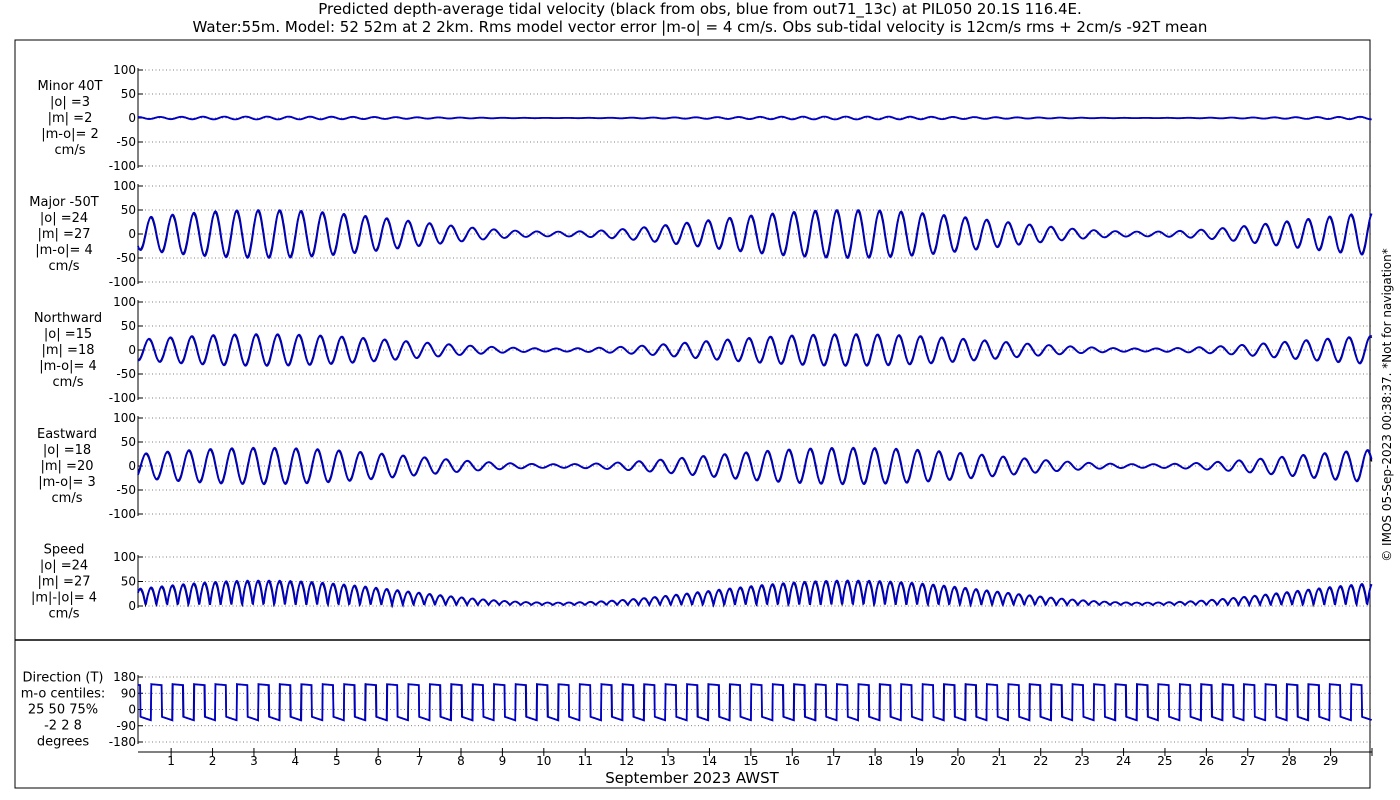  Describe the element at coordinates (957, 761) in the screenshot. I see `x-tick-label: 20` at that location.